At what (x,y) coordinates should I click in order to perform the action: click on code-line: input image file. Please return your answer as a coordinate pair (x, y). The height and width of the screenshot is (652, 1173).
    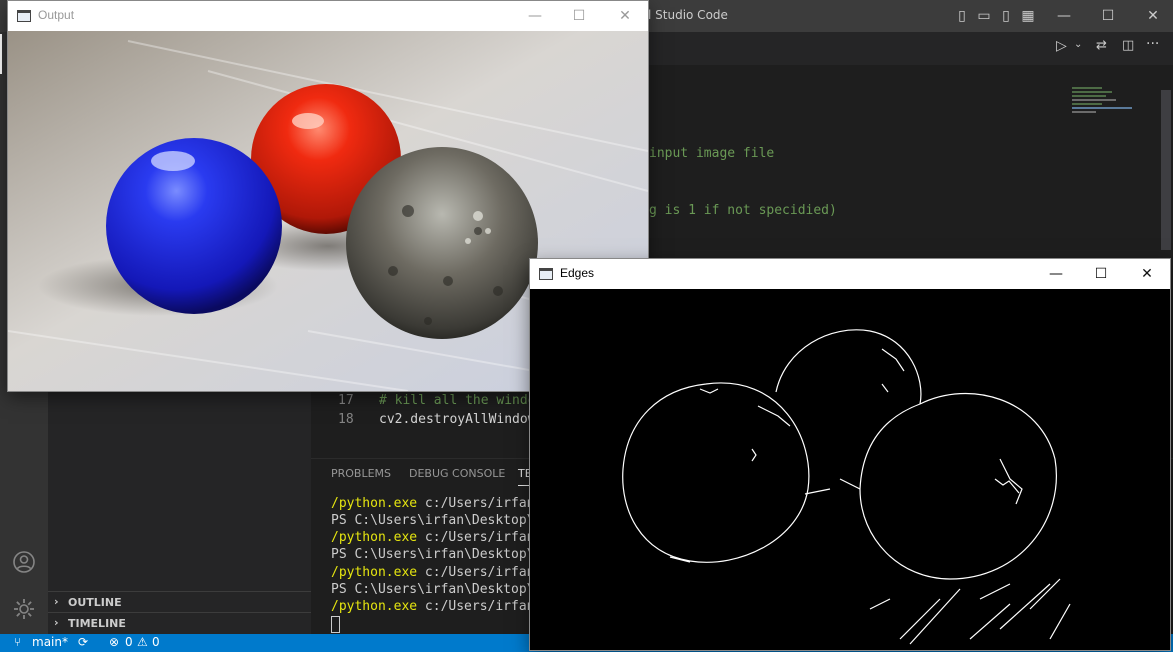
    Looking at the image, I should click on (711, 153).